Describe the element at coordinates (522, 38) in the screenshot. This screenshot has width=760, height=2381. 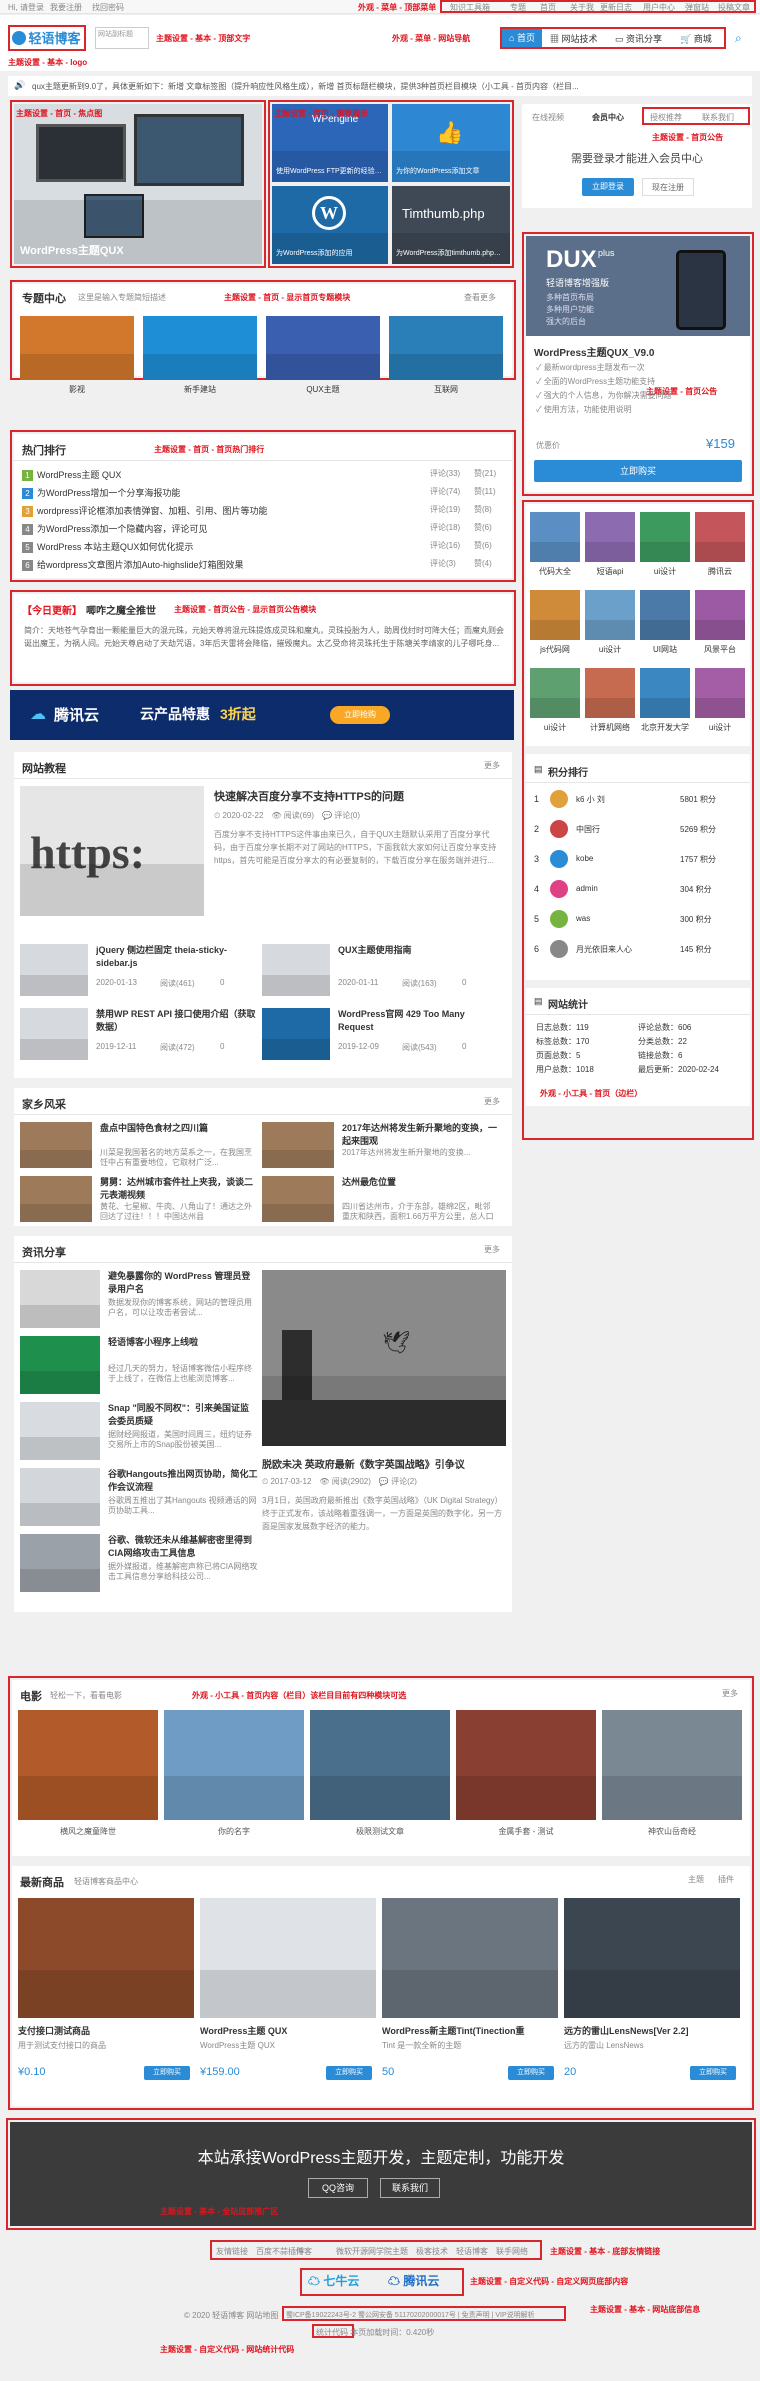
I see `nav-home: ⌂ 首页` at that location.